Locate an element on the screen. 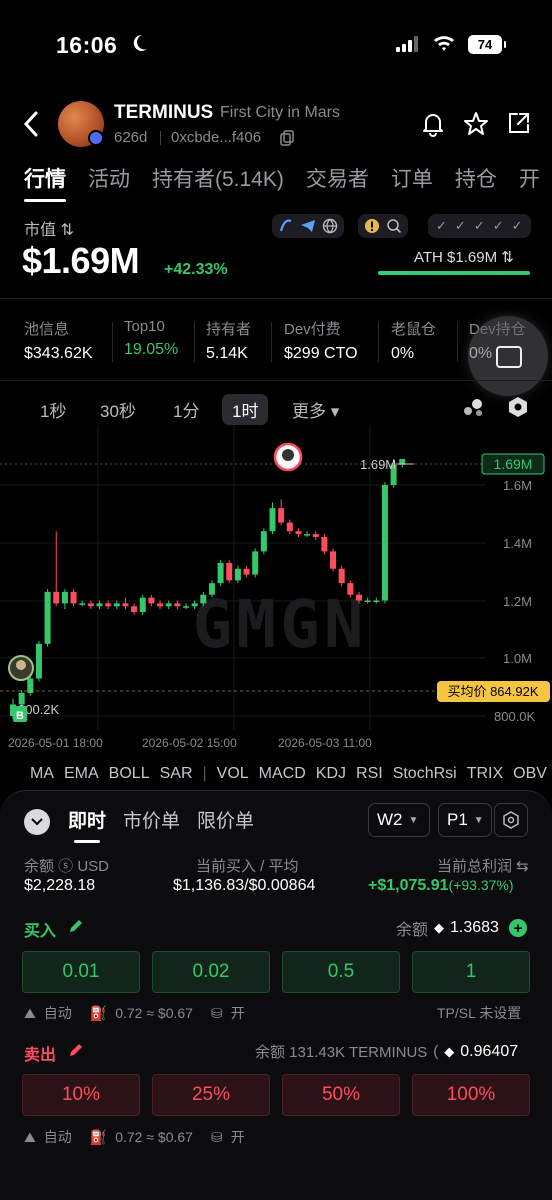 This screenshot has height=1200, width=552. svg-text: 1.6M is located at coordinates (517, 485).